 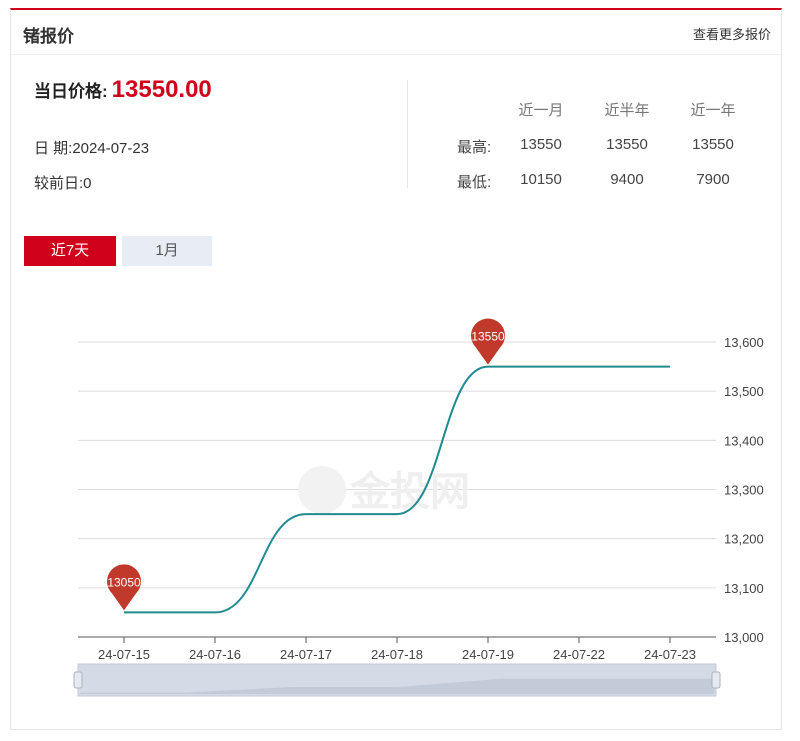 I want to click on stats-high-month: 13550, so click(x=541, y=144).